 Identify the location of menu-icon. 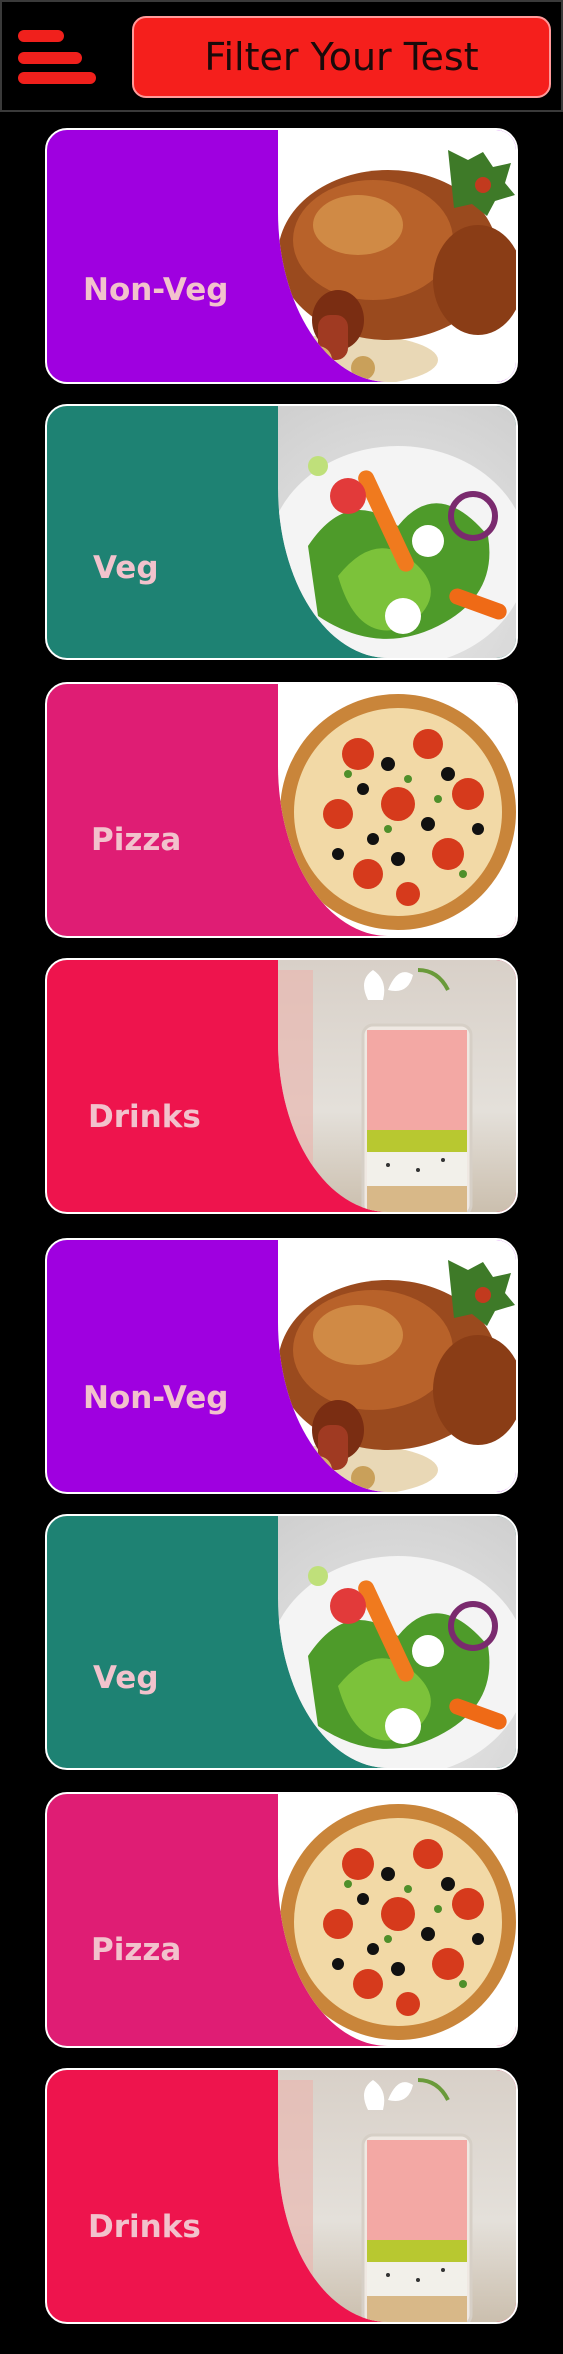
(59, 58).